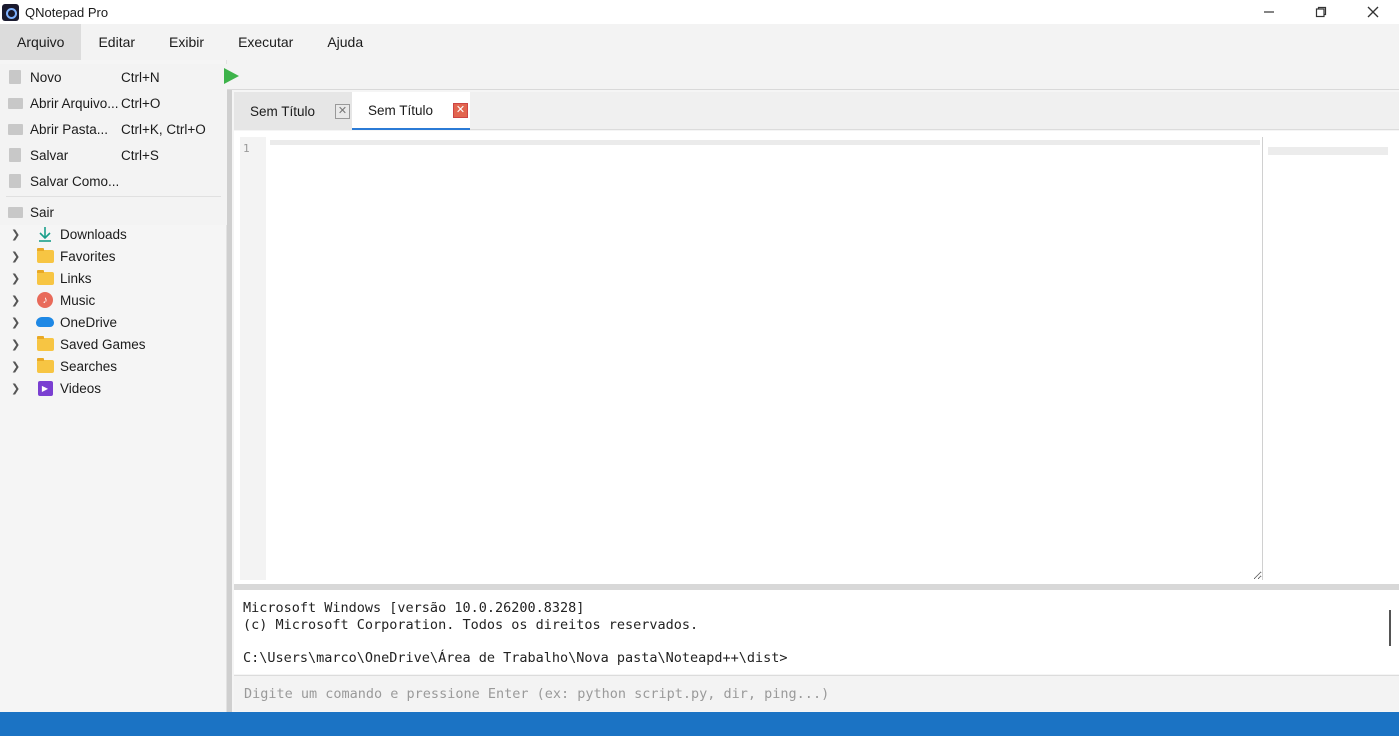  What do you see at coordinates (231, 76) in the screenshot?
I see `play-icon` at bounding box center [231, 76].